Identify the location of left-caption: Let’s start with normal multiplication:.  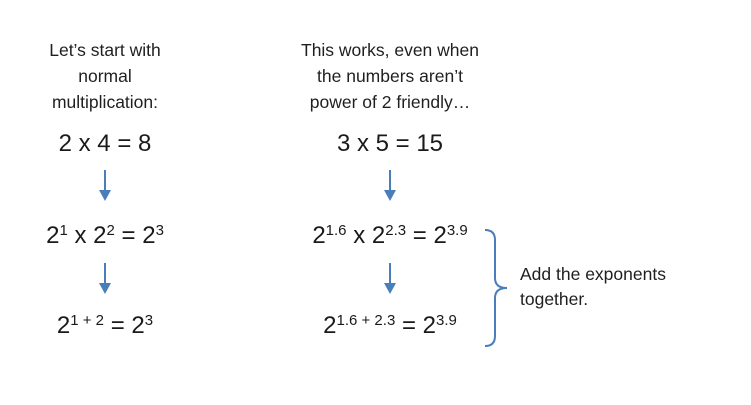
(105, 76).